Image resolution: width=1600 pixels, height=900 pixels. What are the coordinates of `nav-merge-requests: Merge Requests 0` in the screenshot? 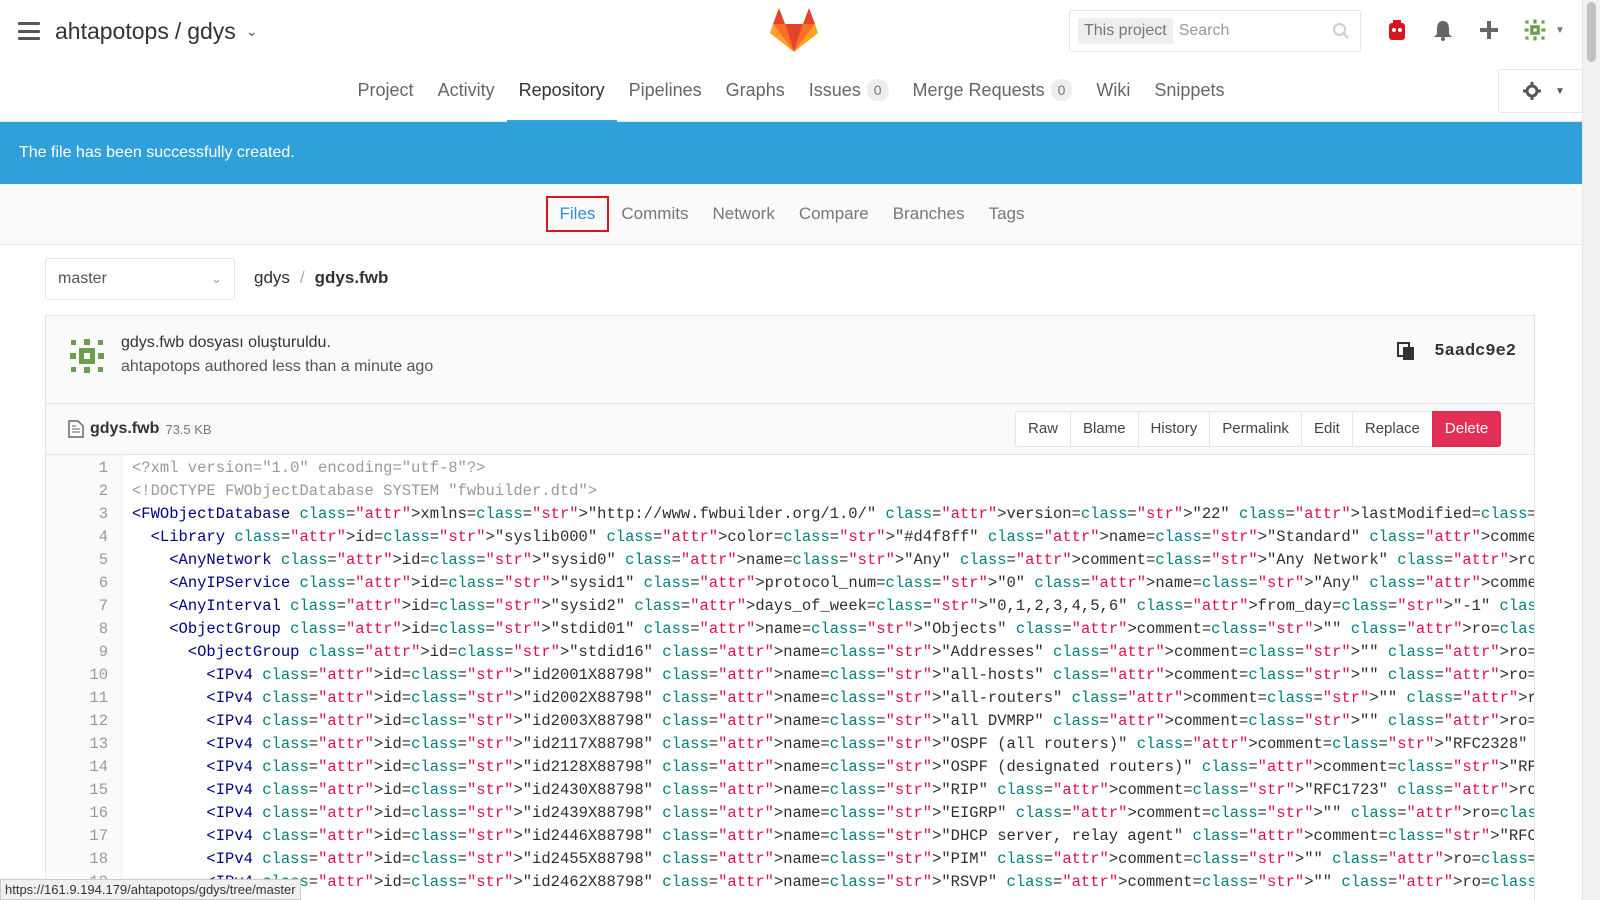 It's located at (993, 97).